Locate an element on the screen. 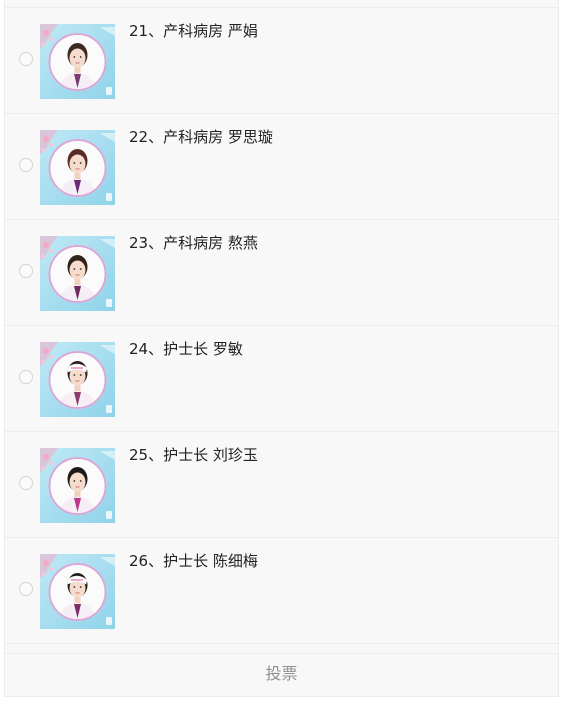 This screenshot has height=705, width=572. candidate-label: 24、护士长 罗敏 is located at coordinates (186, 349).